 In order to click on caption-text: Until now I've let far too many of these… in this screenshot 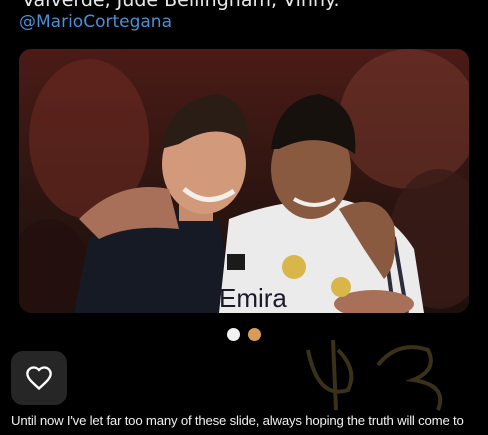, I will do `click(237, 420)`.